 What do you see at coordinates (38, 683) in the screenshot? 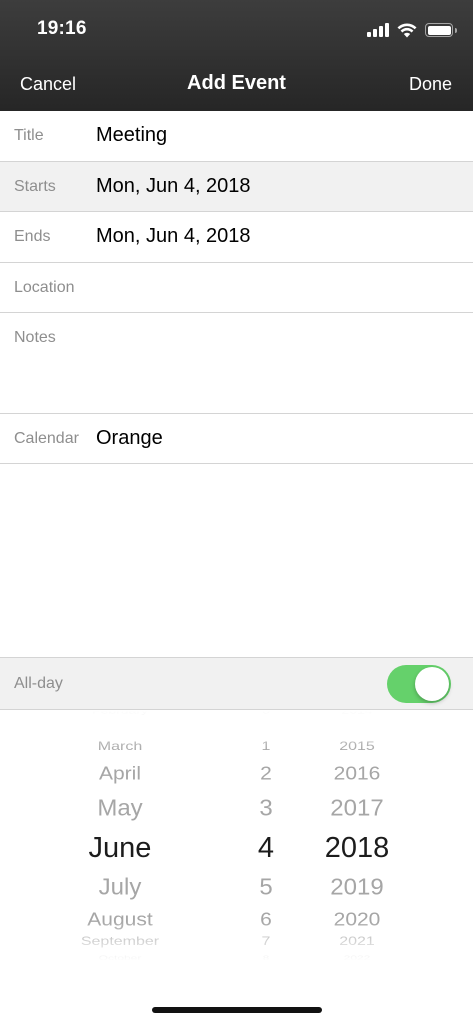
I see `all-day-label: All-day` at bounding box center [38, 683].